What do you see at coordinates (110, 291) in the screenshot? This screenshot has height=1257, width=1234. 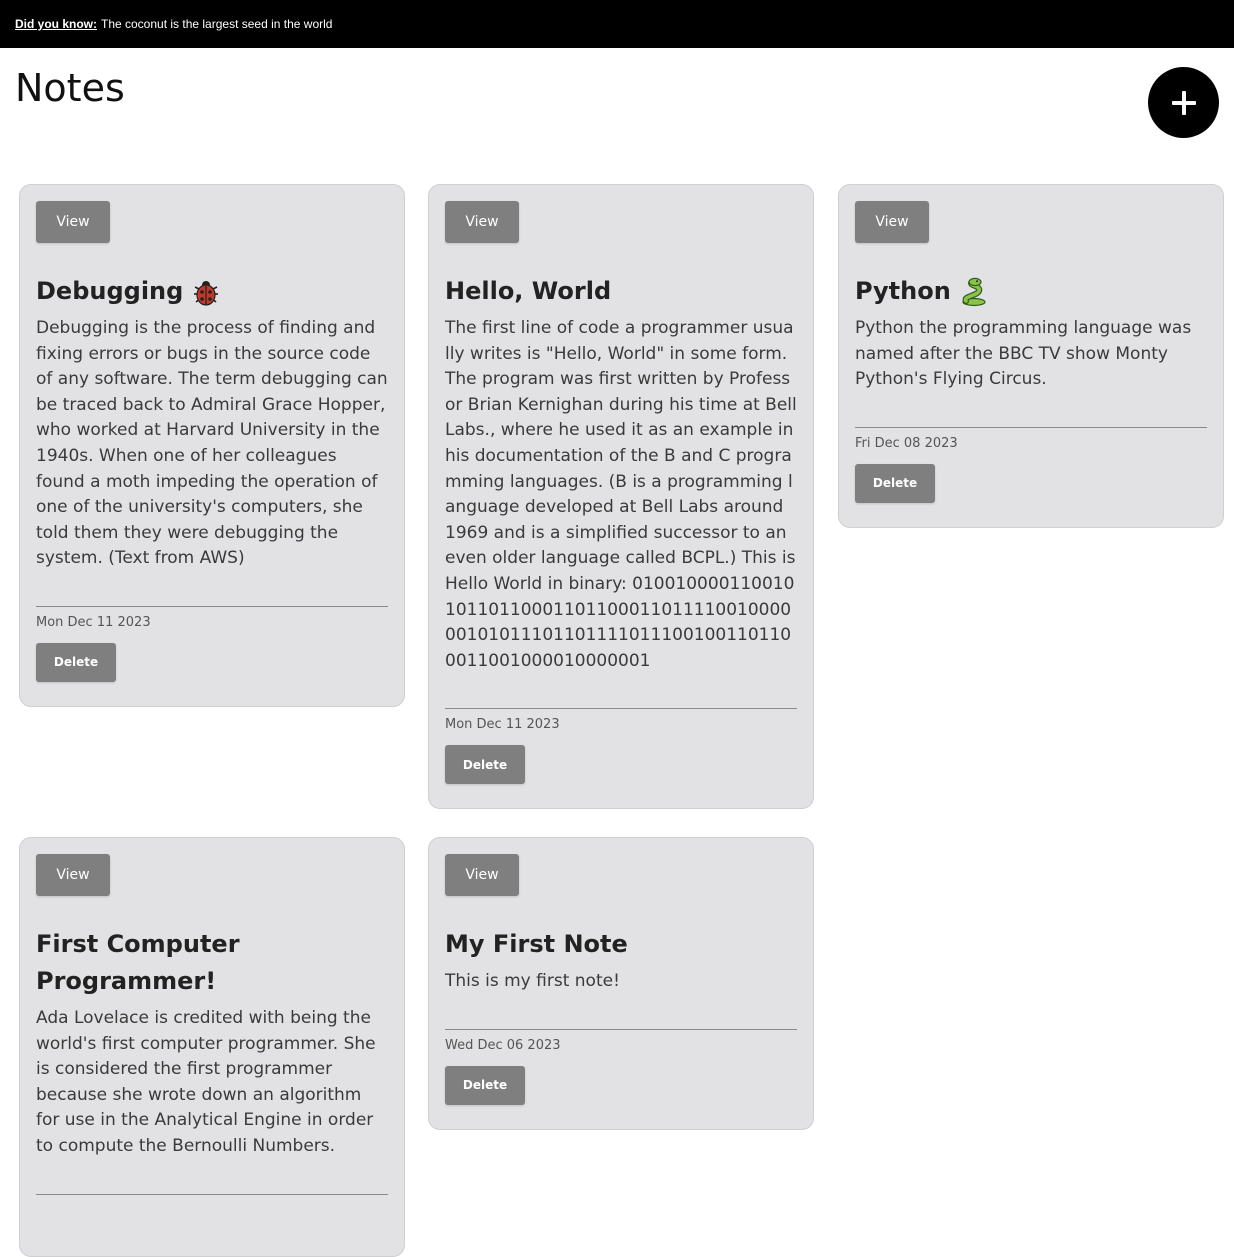 I see `note-title-text: Debugging` at bounding box center [110, 291].